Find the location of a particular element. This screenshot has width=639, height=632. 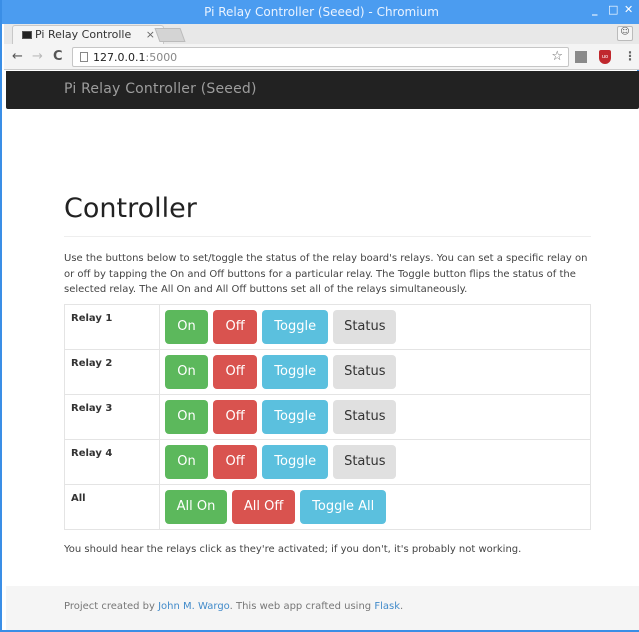

relay-2-off-button: Off is located at coordinates (235, 371).